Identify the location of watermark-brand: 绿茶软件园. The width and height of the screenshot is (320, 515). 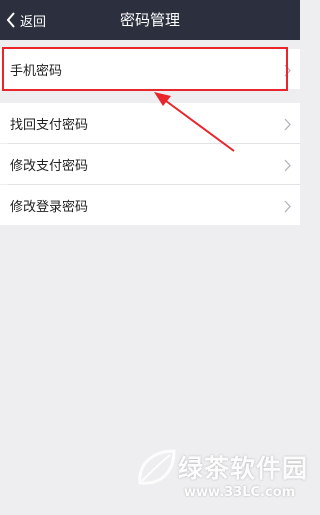
(243, 468).